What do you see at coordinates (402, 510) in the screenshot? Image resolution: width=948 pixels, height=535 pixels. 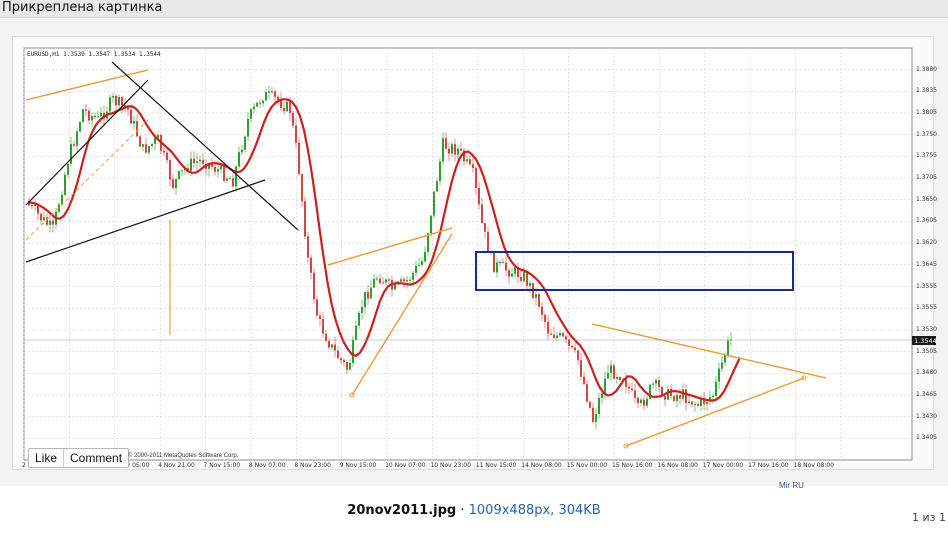 I see `caption-filename: 20nov2011.jpg` at bounding box center [402, 510].